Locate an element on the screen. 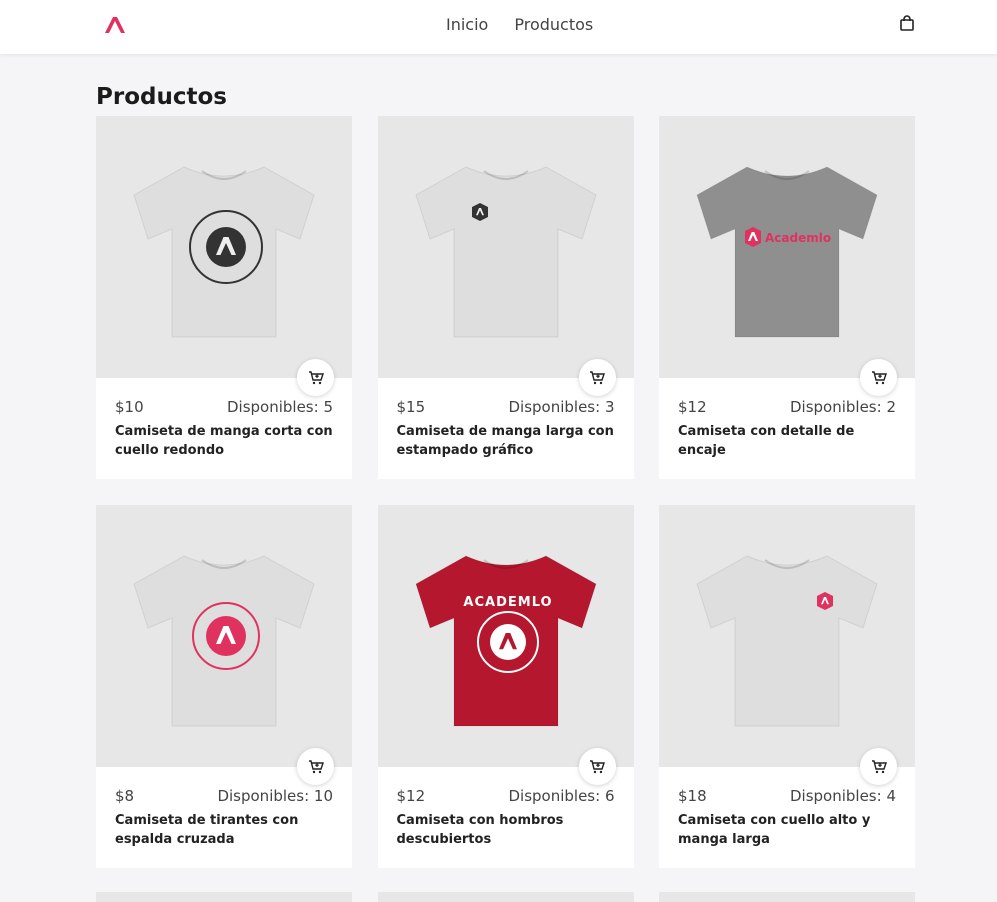  nav-links: Inicio Productos is located at coordinates (519, 24).